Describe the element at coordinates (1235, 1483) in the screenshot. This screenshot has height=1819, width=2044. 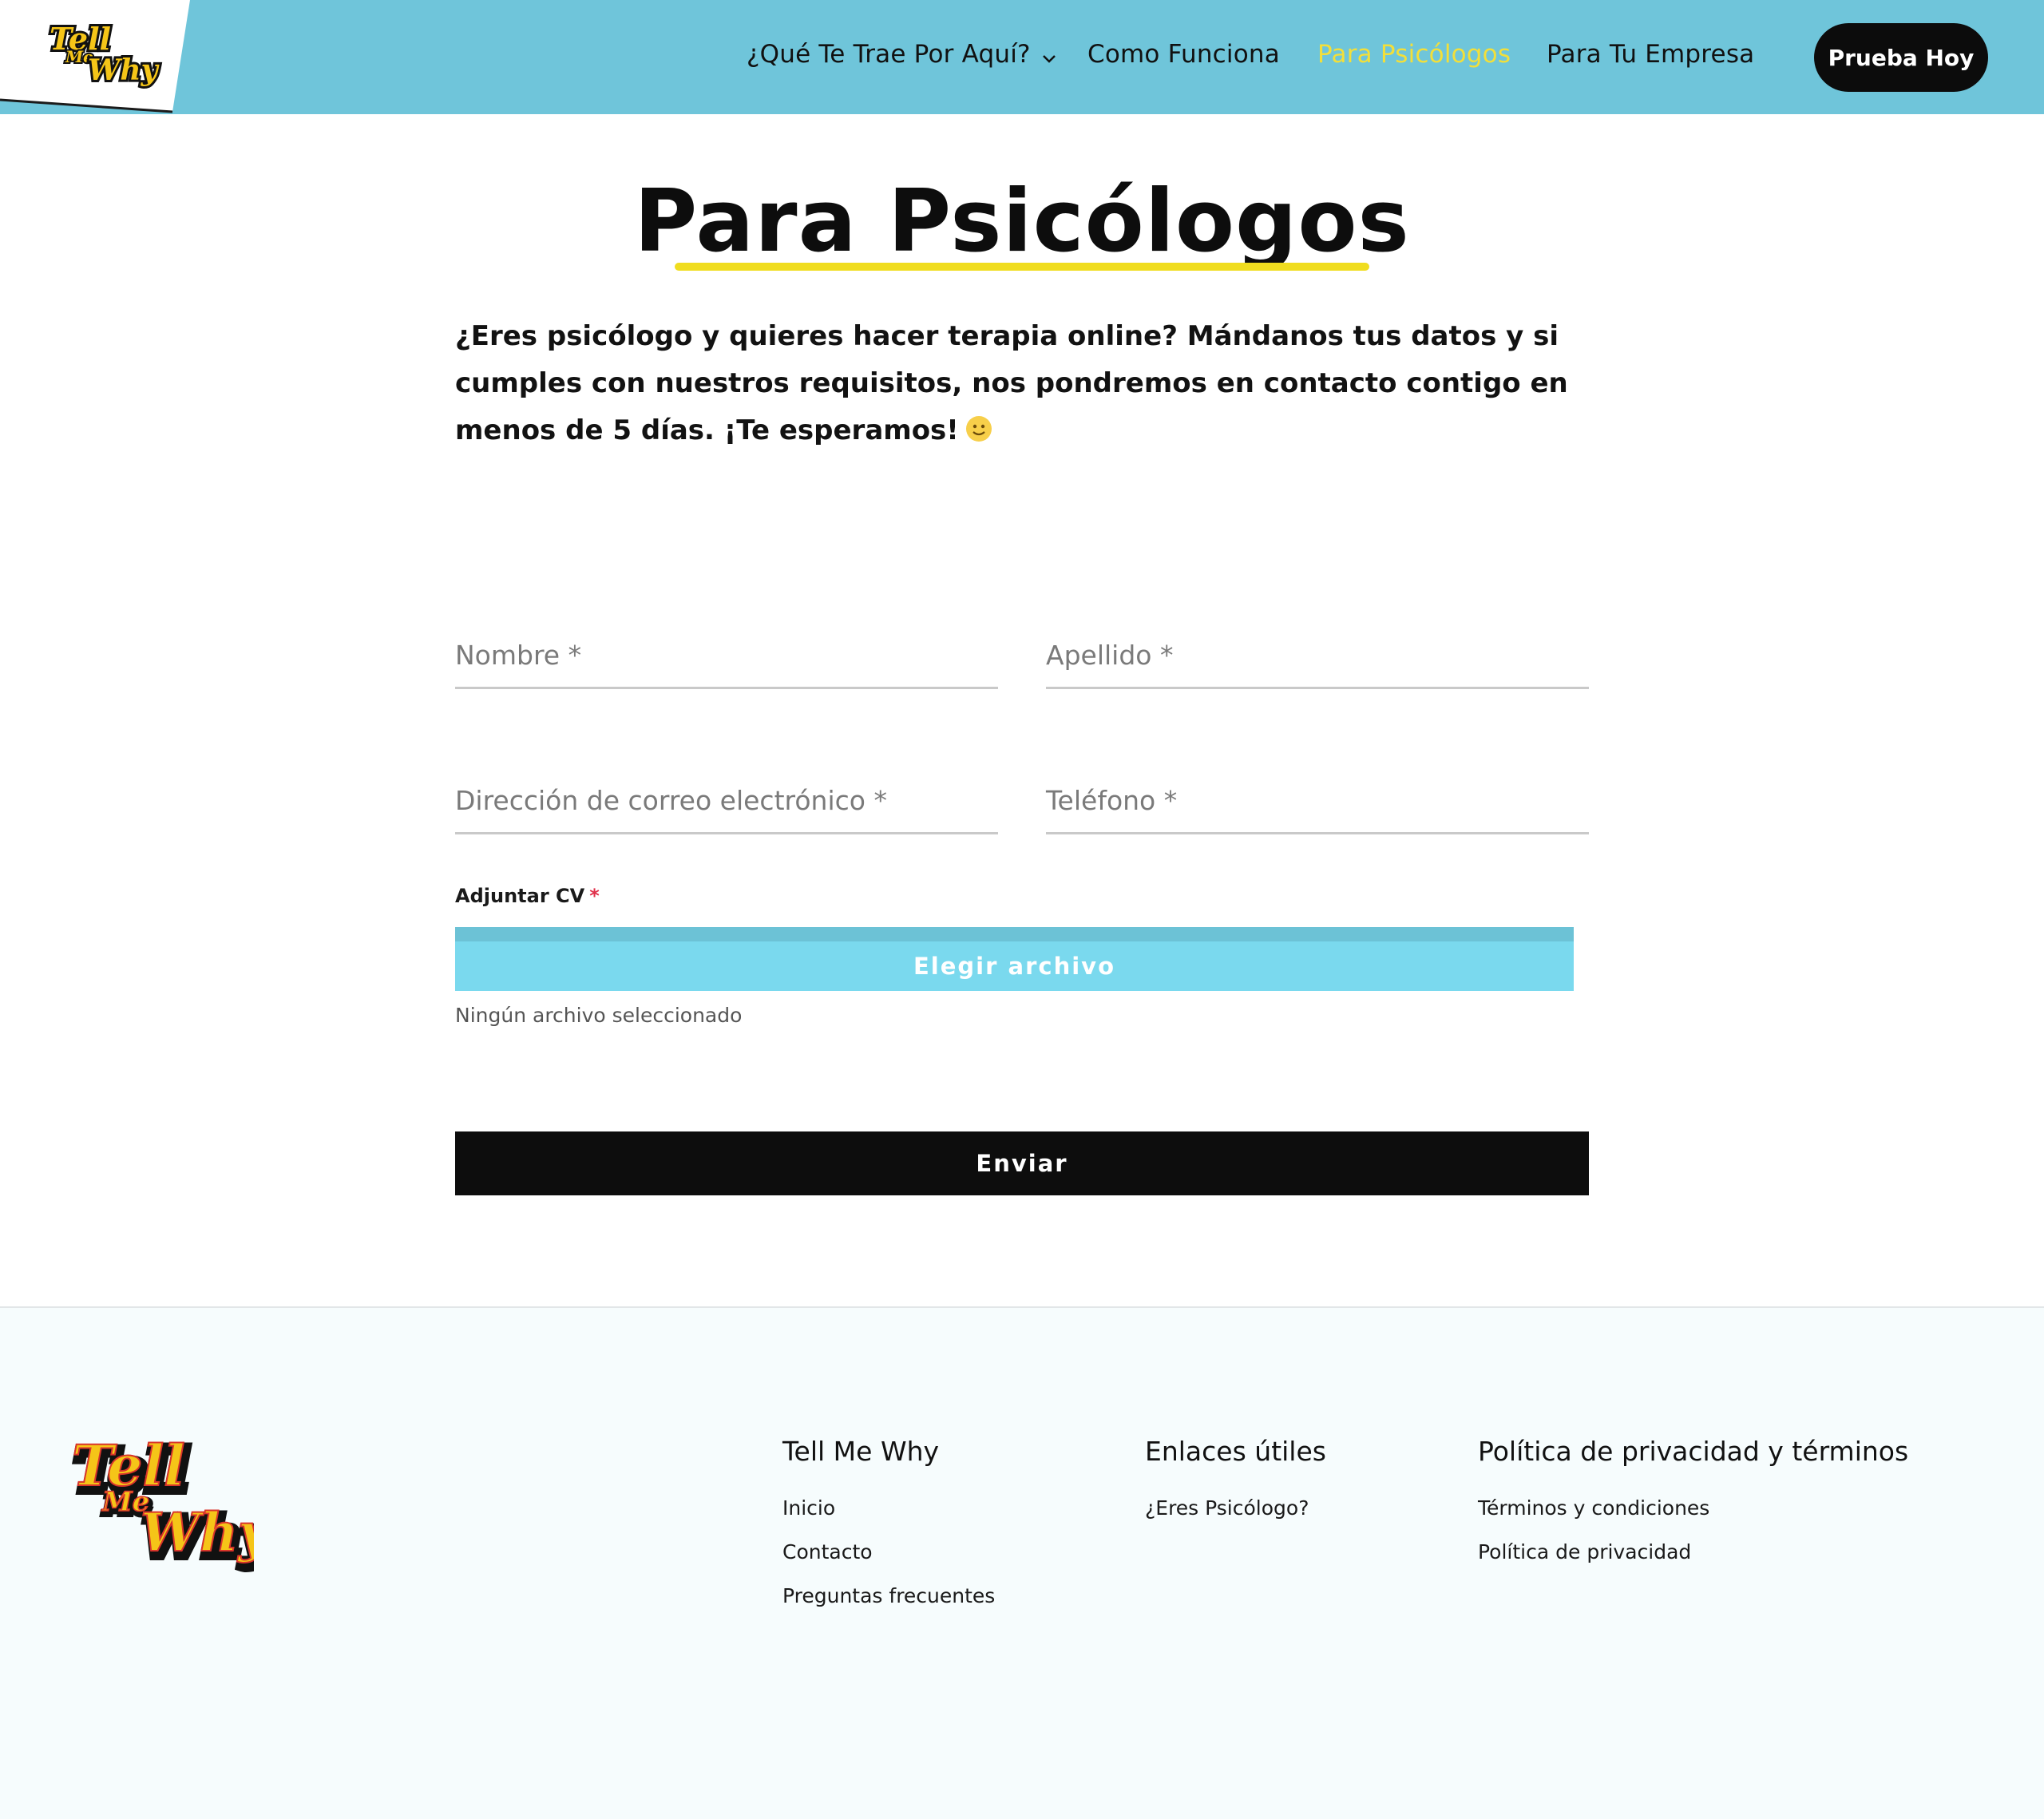
I see `footer-col-enlaces: Enlaces útiles ¿Eres Psicólogo?` at that location.